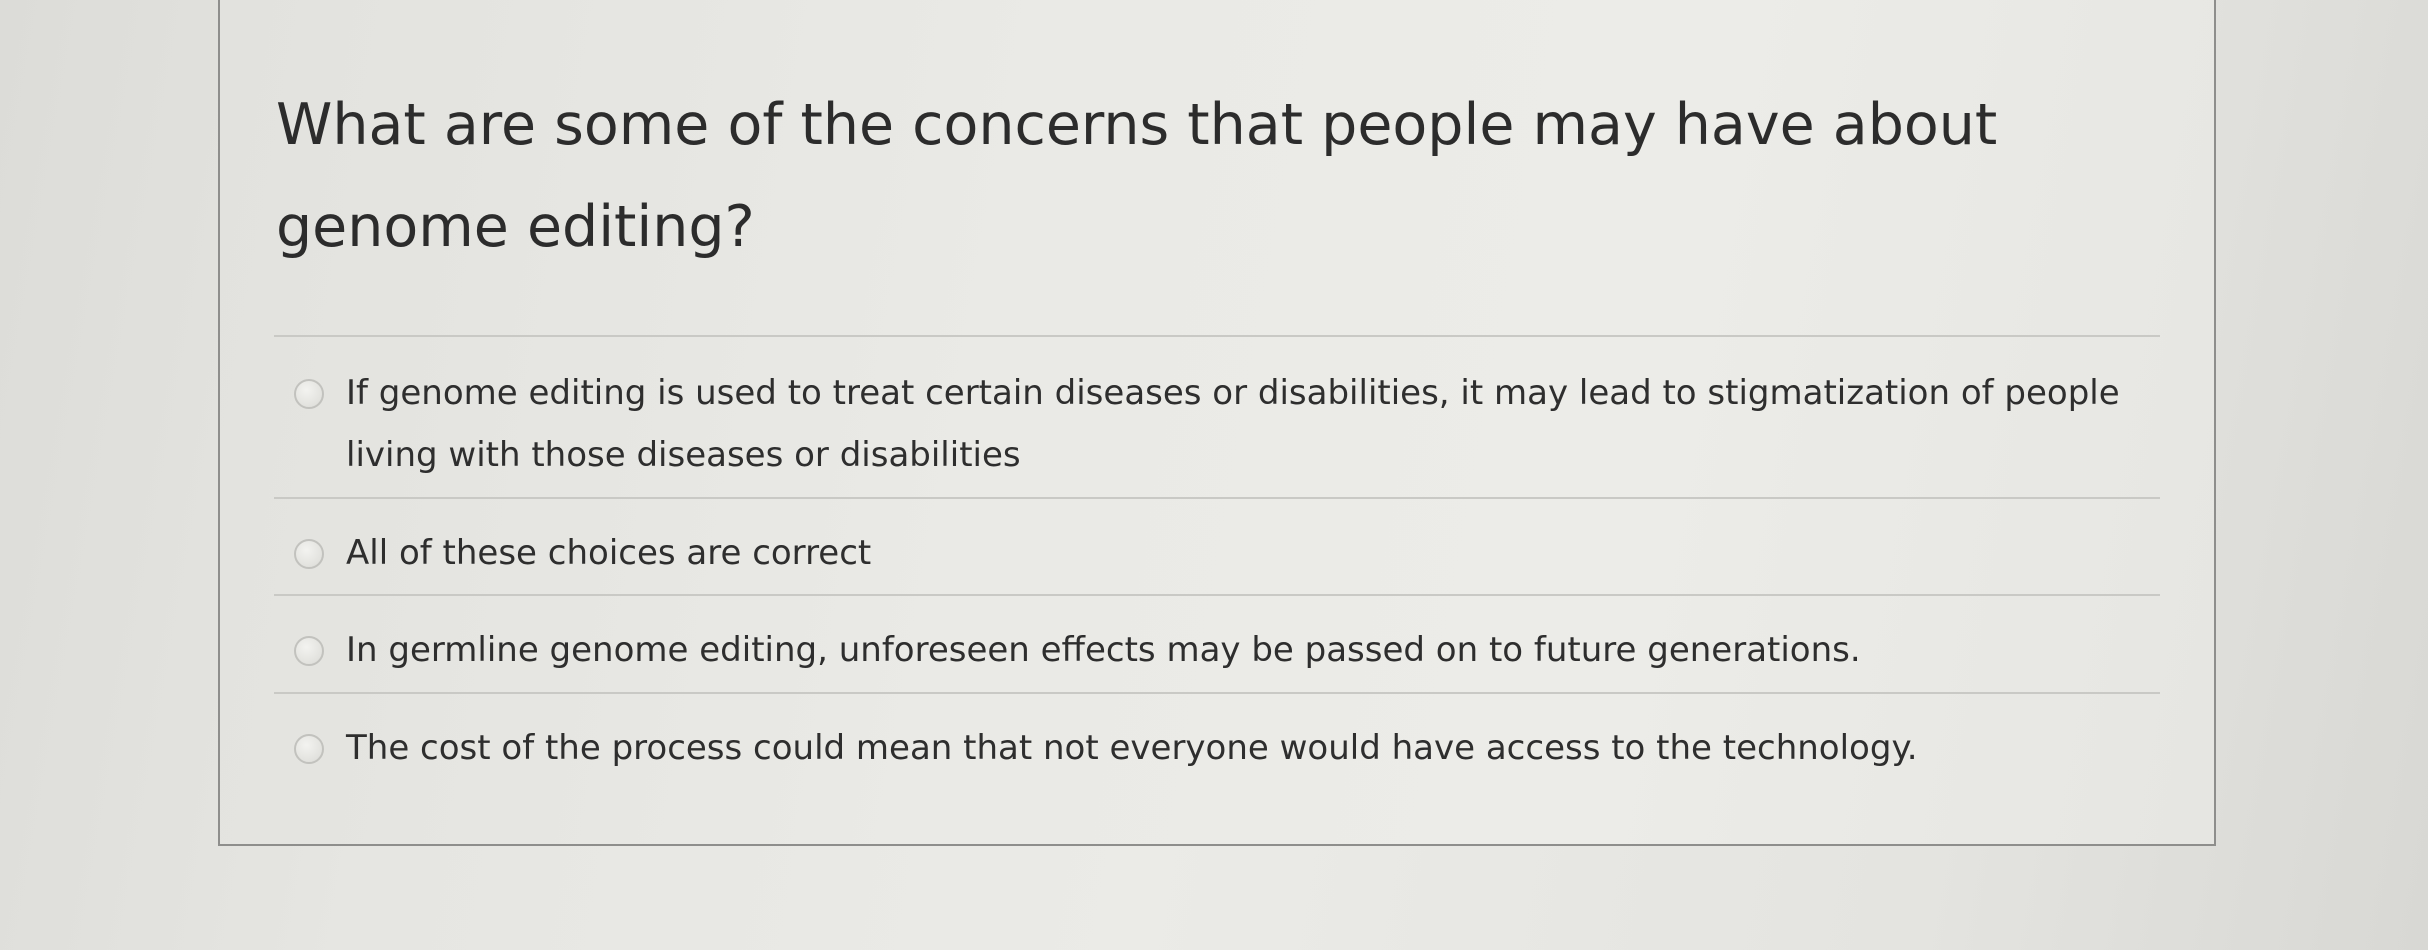  I want to click on answer-option-label: All of these choices are correct, so click(609, 553).